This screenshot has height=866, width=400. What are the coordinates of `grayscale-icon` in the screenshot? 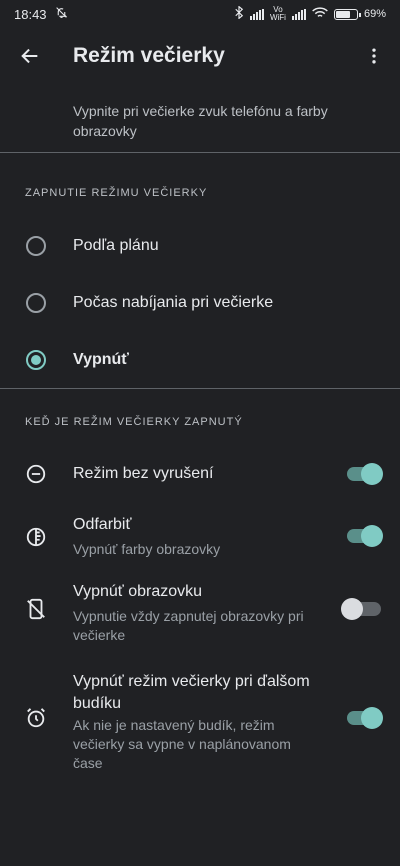 It's located at (36, 537).